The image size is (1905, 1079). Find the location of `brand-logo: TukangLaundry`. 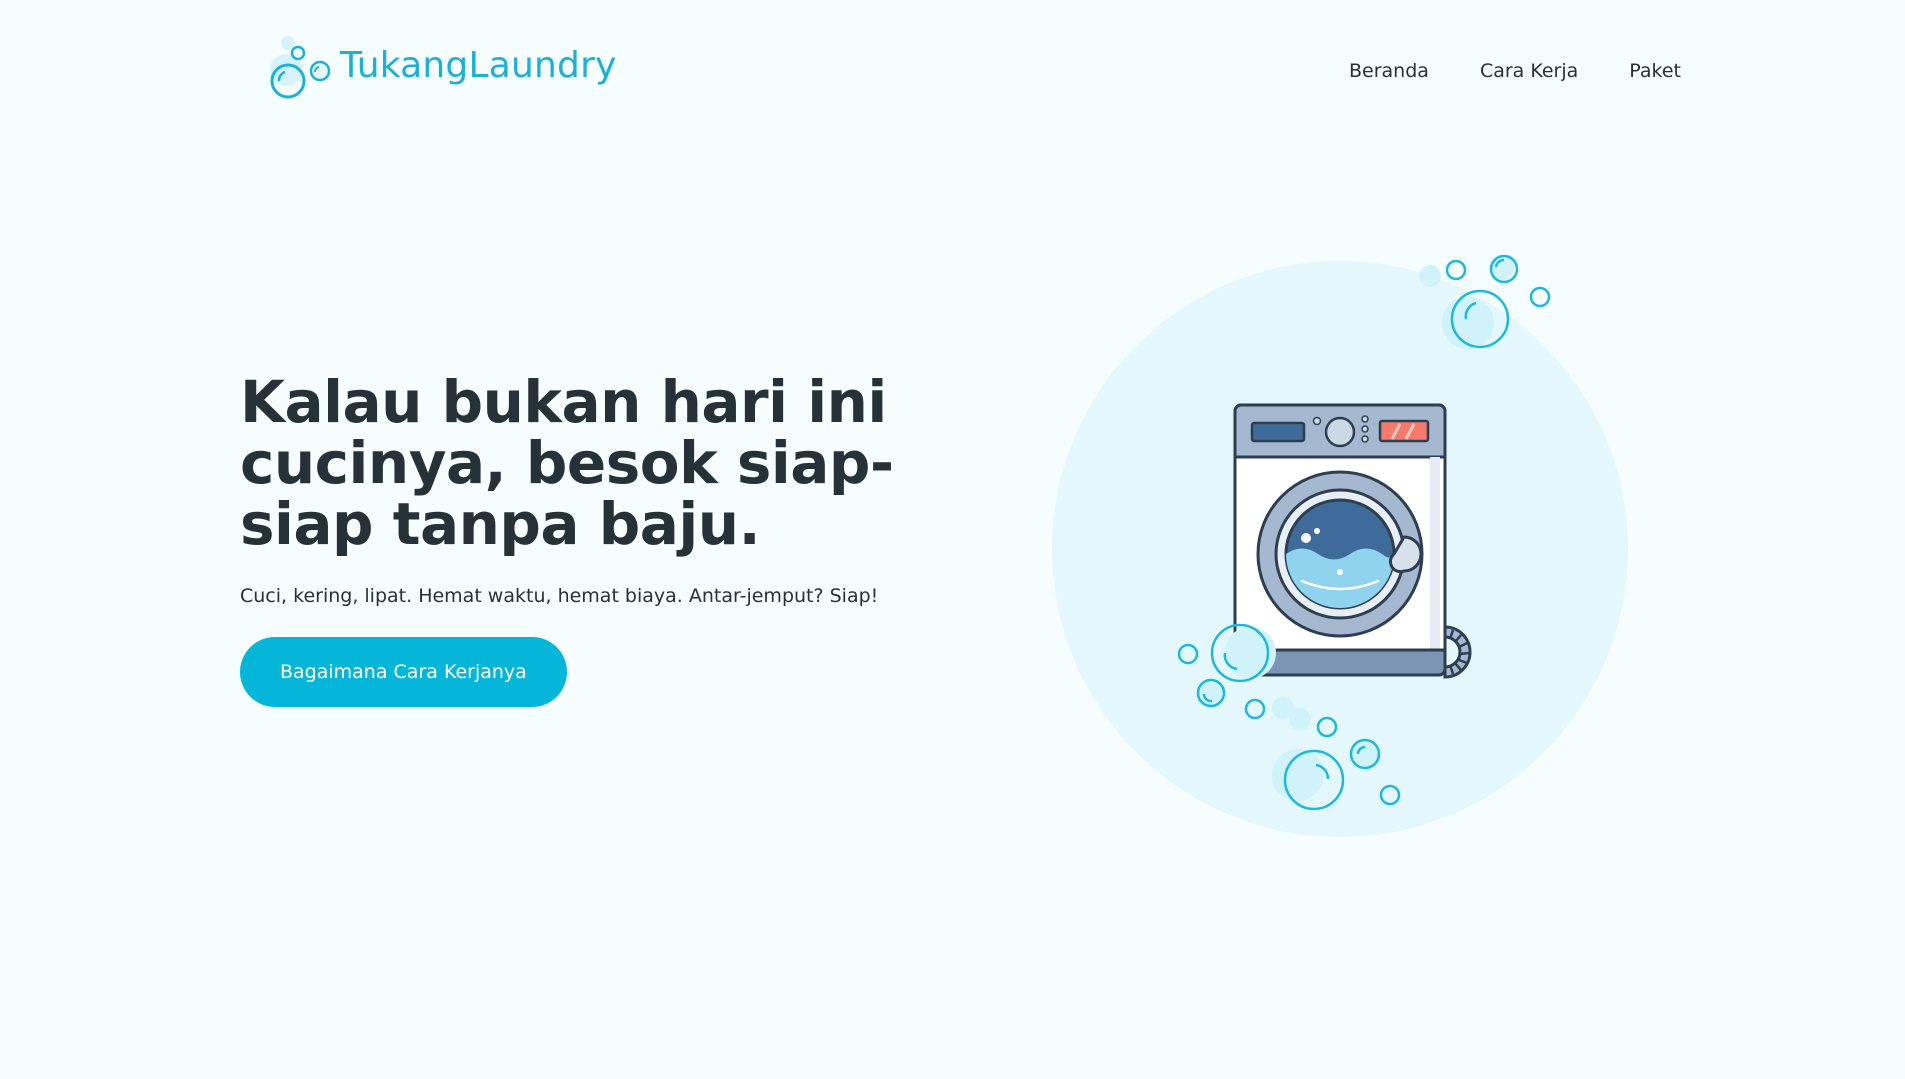

brand-logo: TukangLaundry is located at coordinates (440, 65).